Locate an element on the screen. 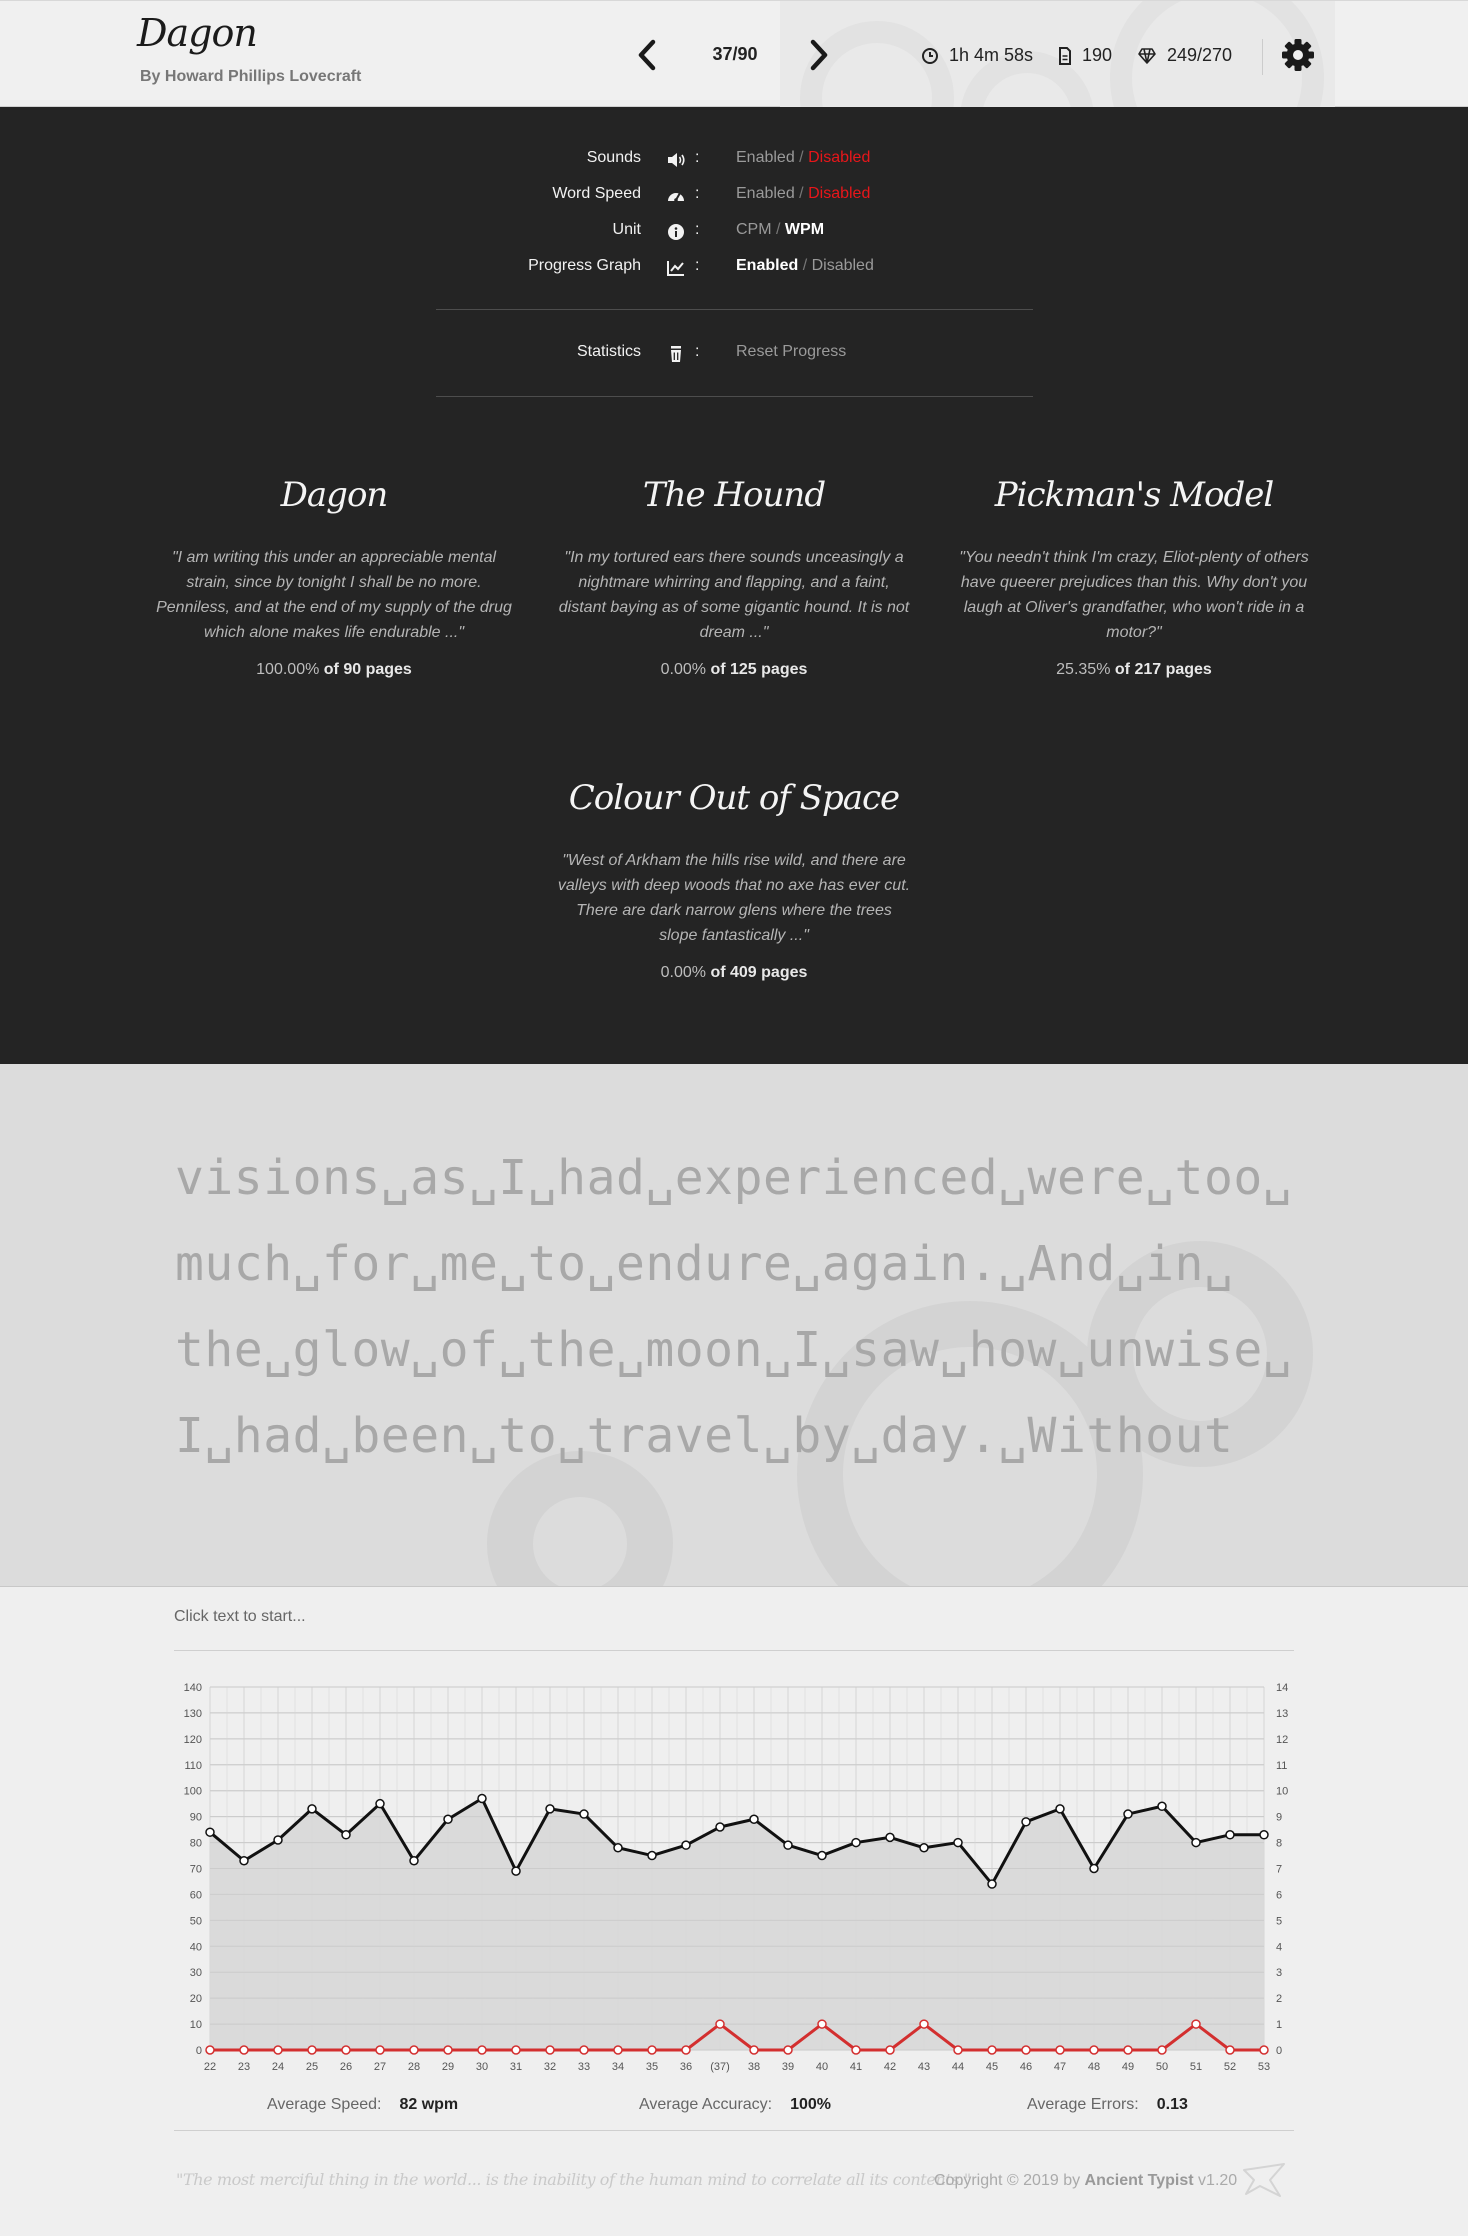  x-tick-label: 36 is located at coordinates (686, 2067).